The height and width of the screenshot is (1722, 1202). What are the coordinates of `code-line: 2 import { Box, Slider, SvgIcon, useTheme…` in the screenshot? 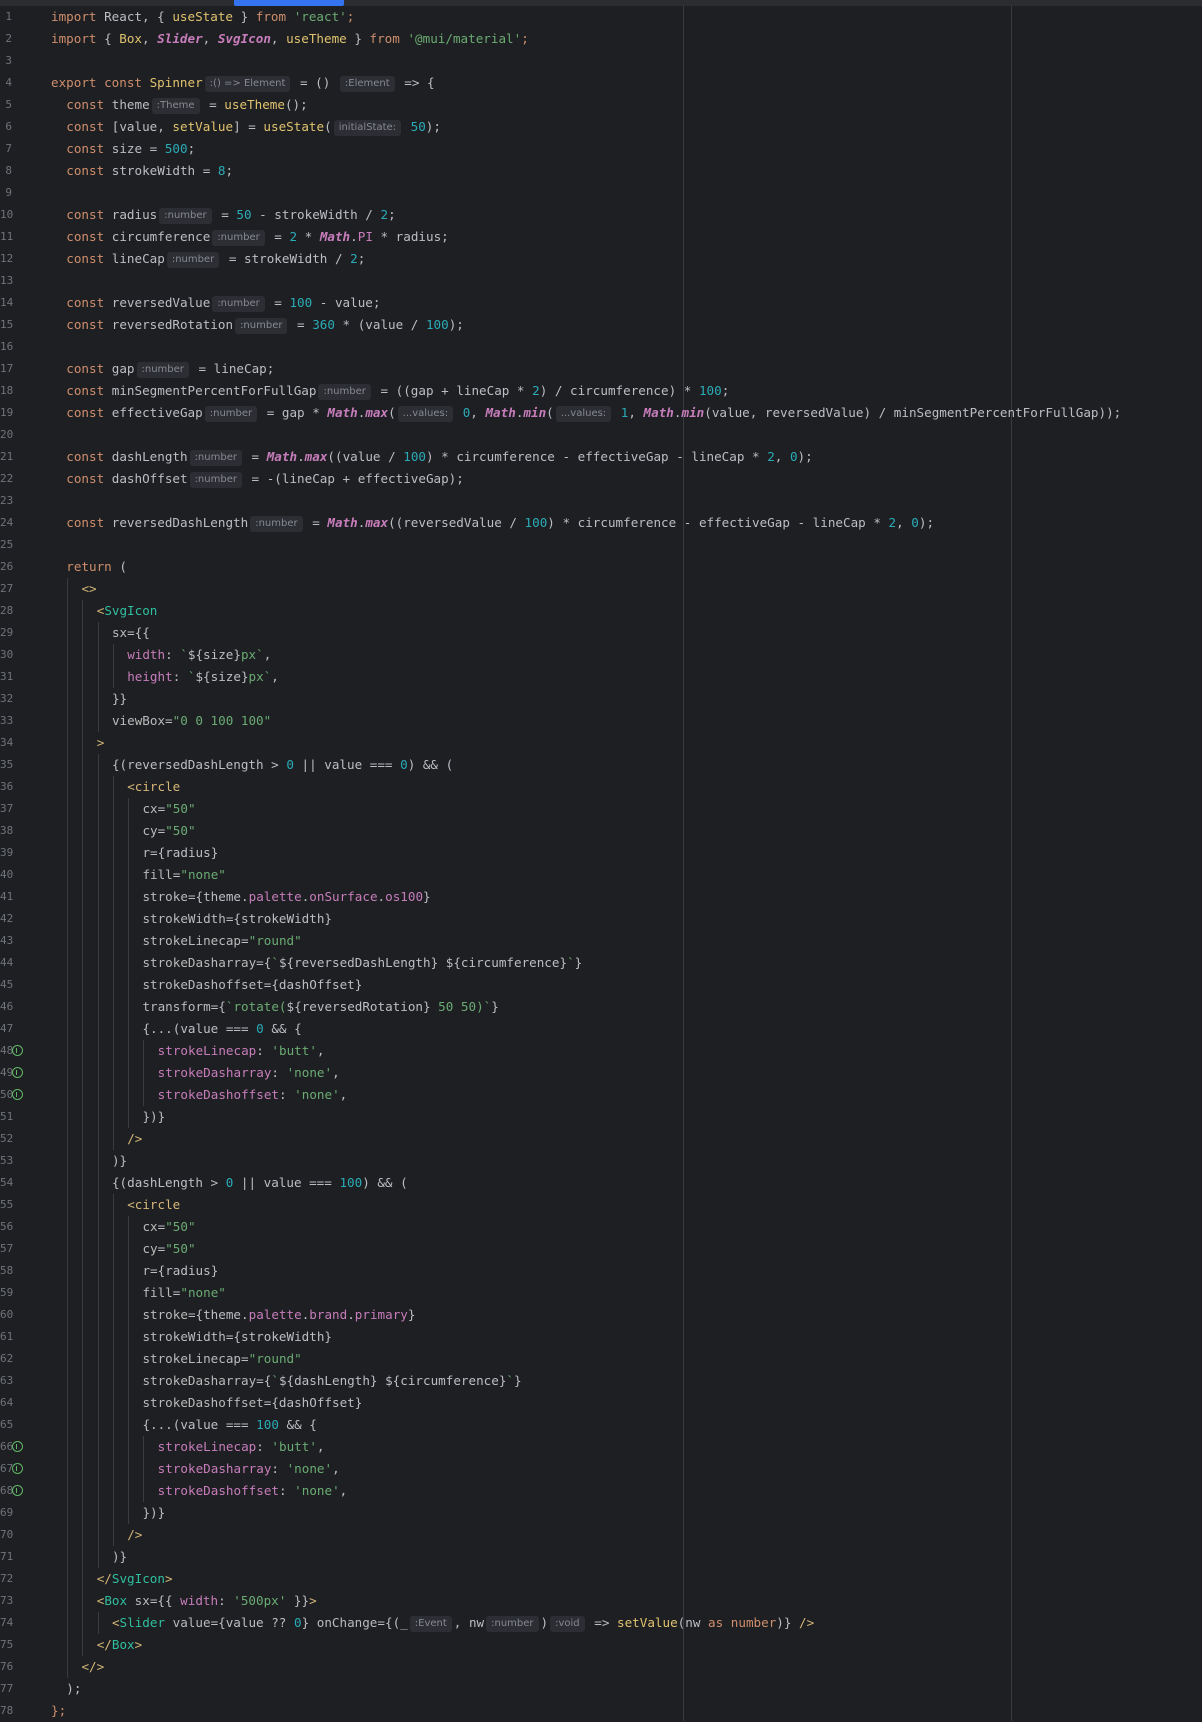 It's located at (601, 39).